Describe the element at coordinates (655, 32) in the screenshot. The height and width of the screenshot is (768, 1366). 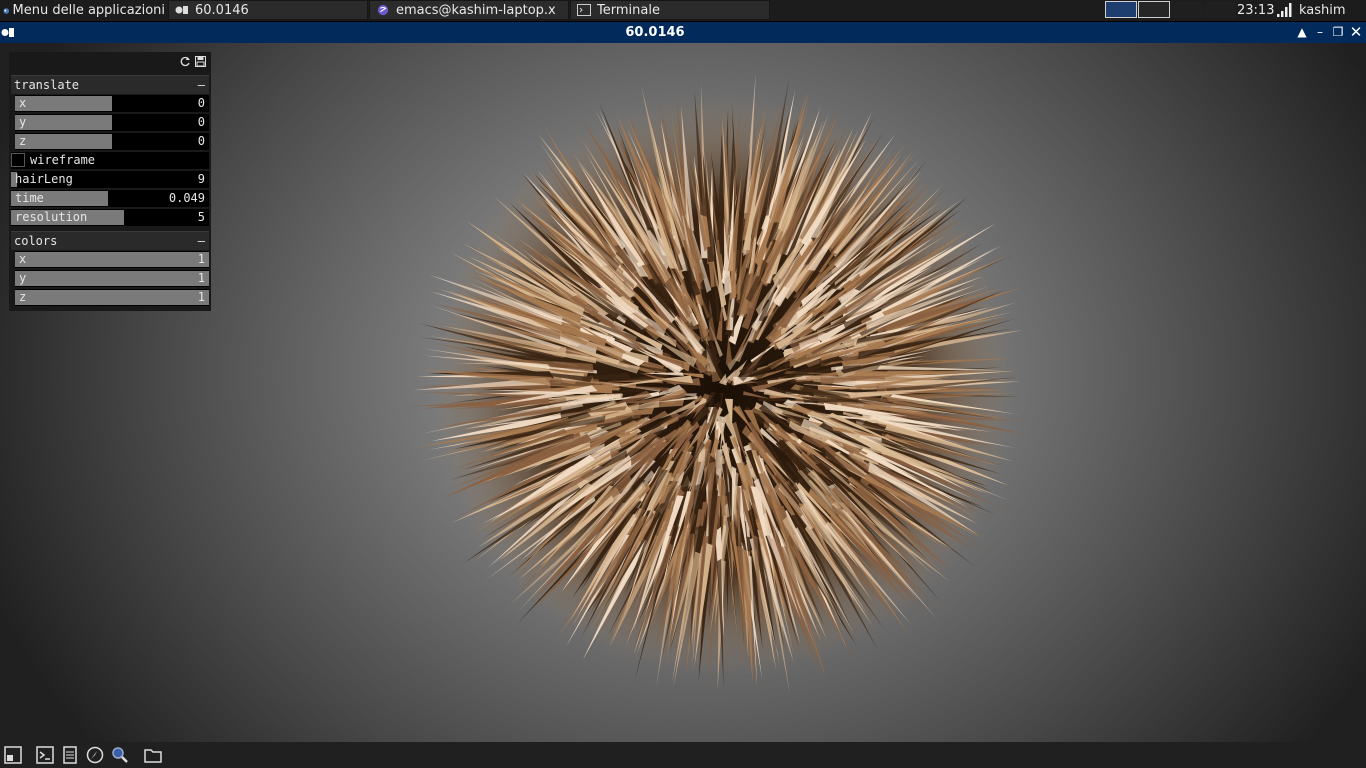
I see `window-title: 60.0146` at that location.